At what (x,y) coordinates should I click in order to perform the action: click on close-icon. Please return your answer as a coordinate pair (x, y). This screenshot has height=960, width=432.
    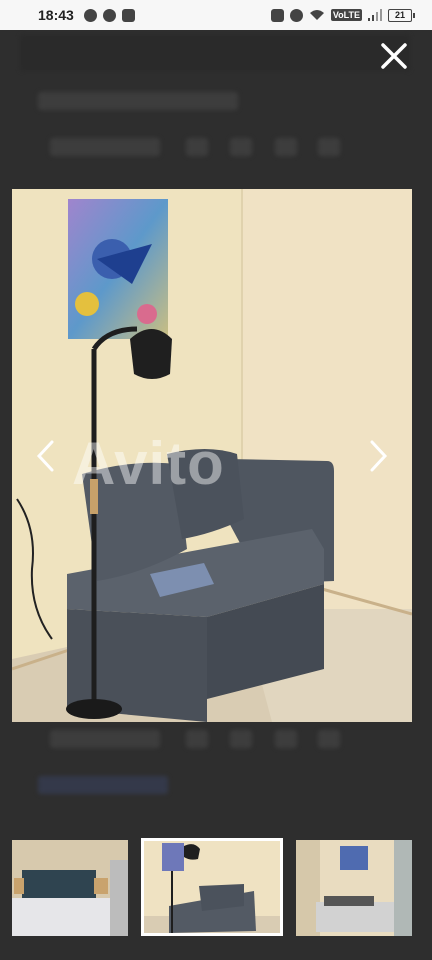
    Looking at the image, I should click on (394, 56).